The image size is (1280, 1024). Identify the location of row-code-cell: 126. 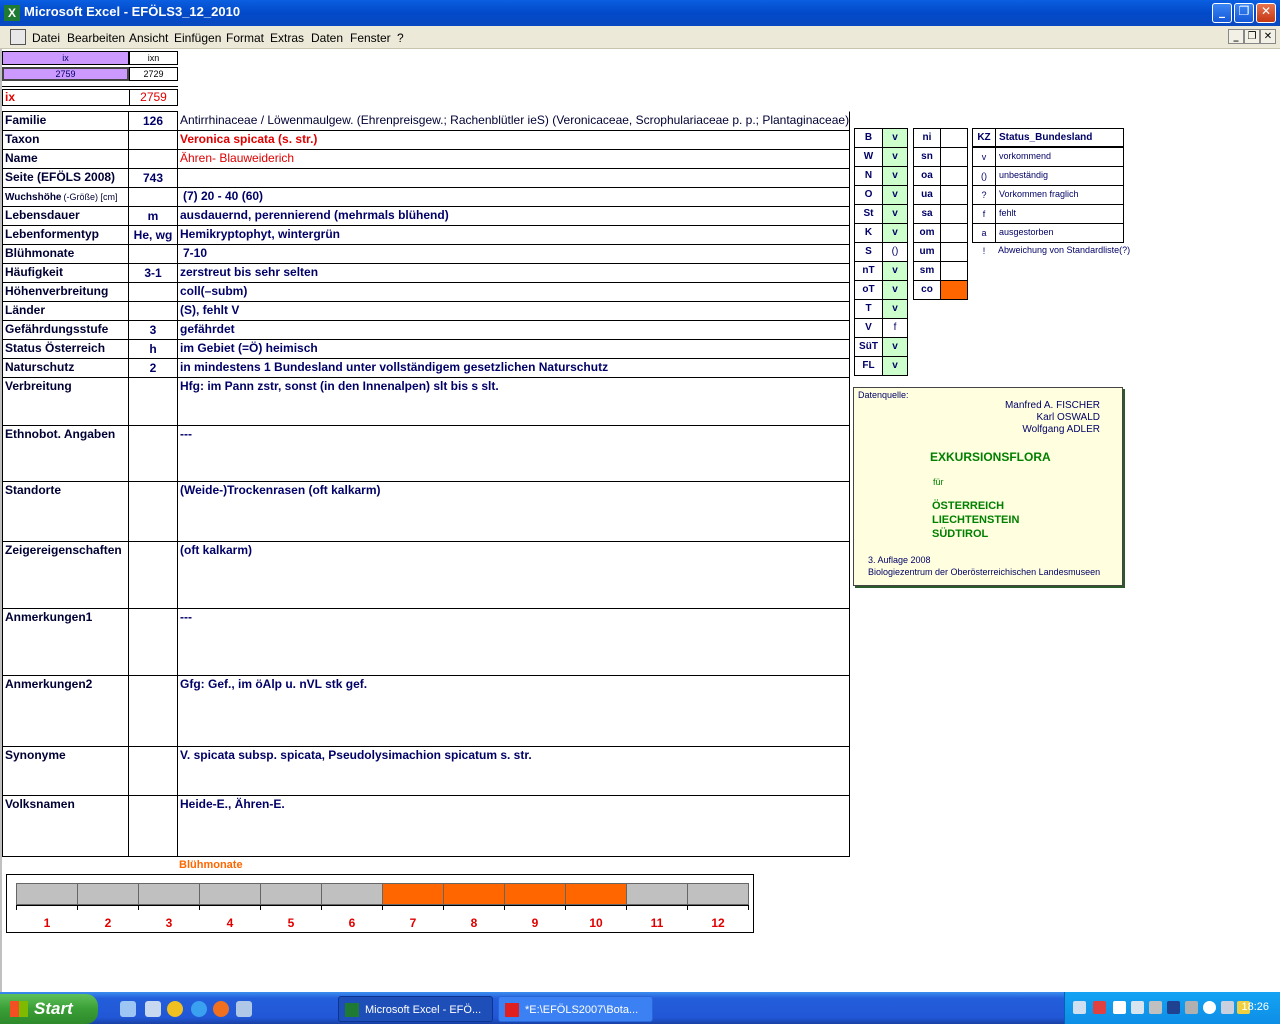
(153, 121).